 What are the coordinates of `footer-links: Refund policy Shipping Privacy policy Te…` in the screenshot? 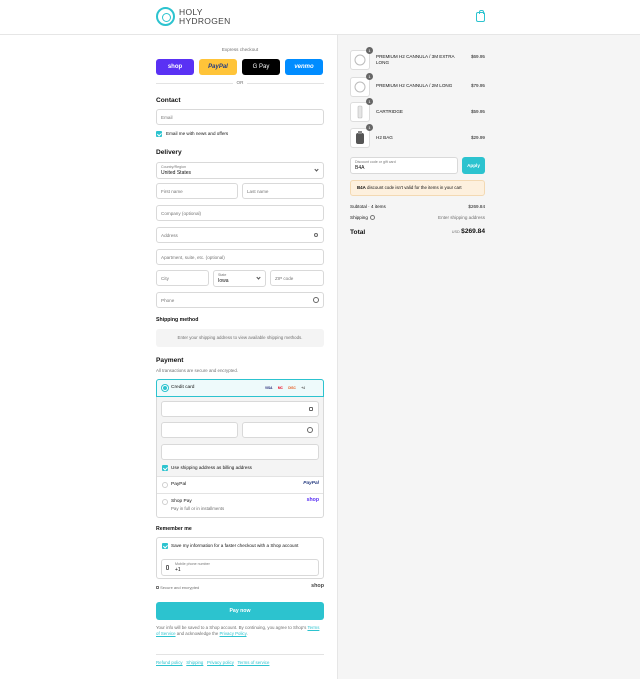 It's located at (212, 662).